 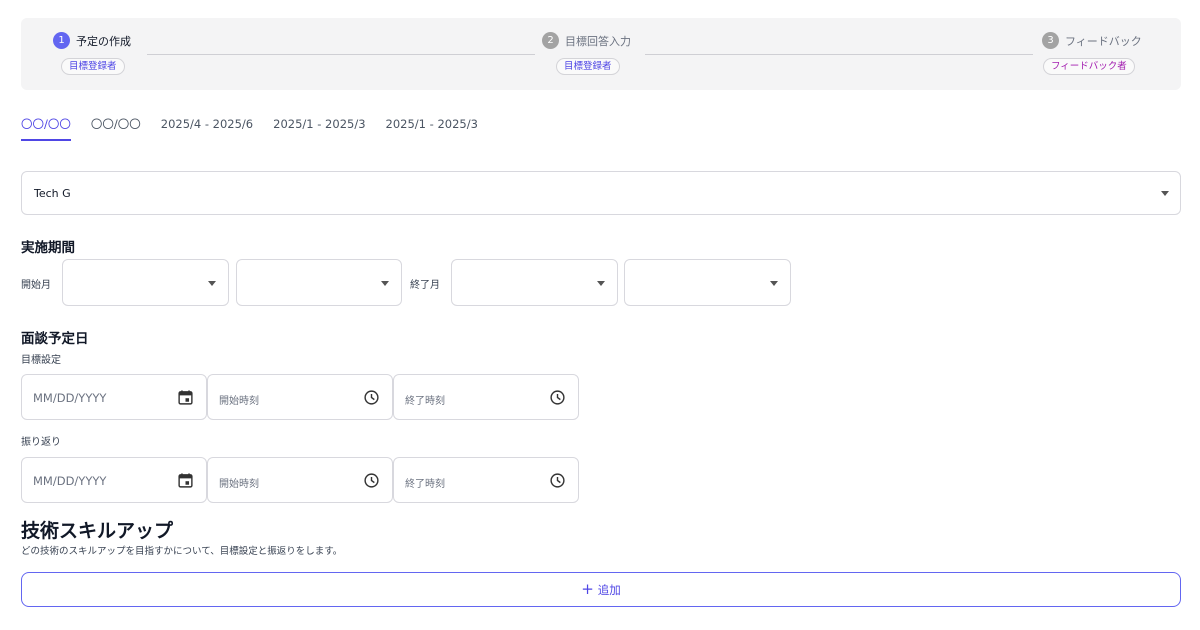 I want to click on review-label: 振り返り, so click(x=41, y=442).